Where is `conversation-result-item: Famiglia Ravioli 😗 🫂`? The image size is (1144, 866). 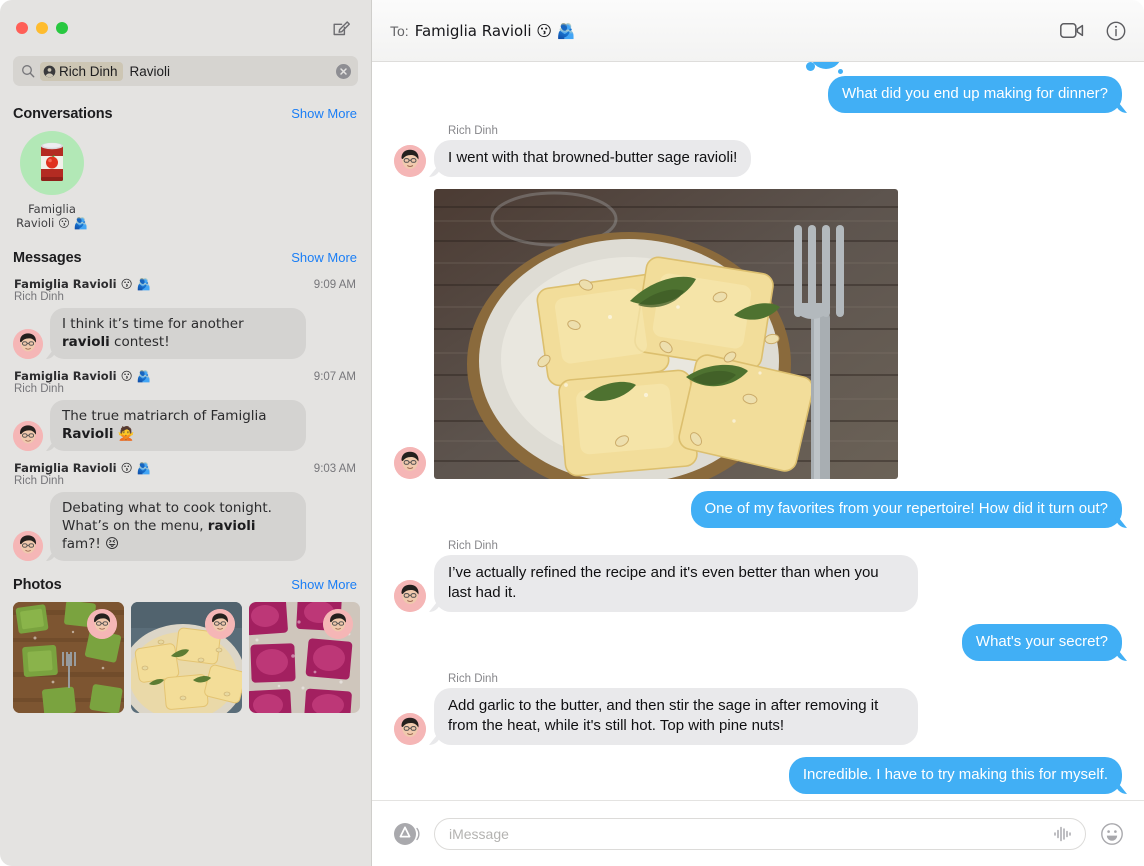 conversation-result-item: Famiglia Ravioli 😗 🫂 is located at coordinates (52, 180).